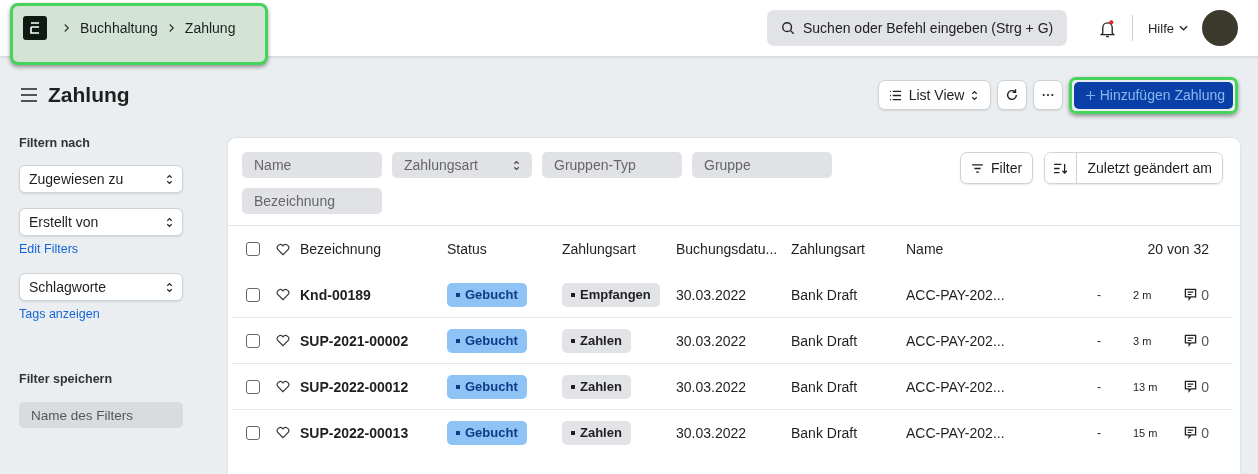 The image size is (1258, 474). What do you see at coordinates (312, 201) in the screenshot?
I see `filter-field: Bezeichnung` at bounding box center [312, 201].